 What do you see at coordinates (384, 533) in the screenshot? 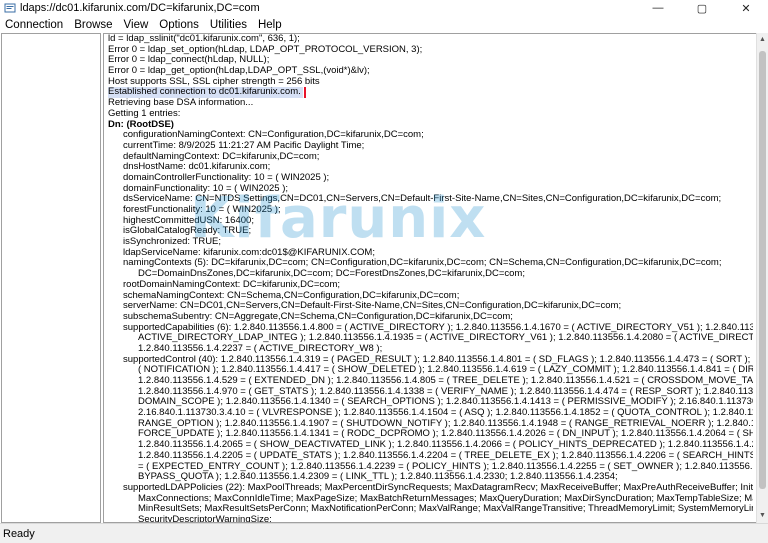
I see `status-bar: Ready` at bounding box center [384, 533].